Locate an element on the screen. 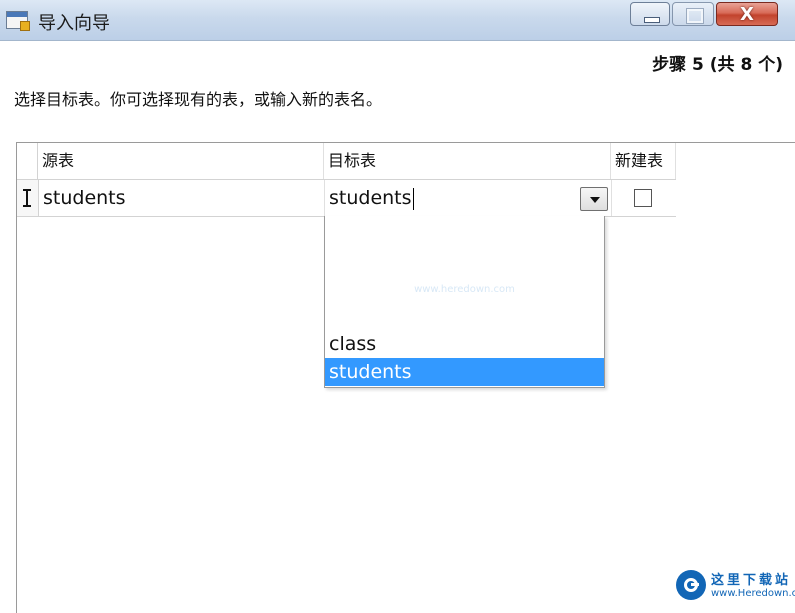 The width and height of the screenshot is (795, 613). maximize-button is located at coordinates (693, 14).